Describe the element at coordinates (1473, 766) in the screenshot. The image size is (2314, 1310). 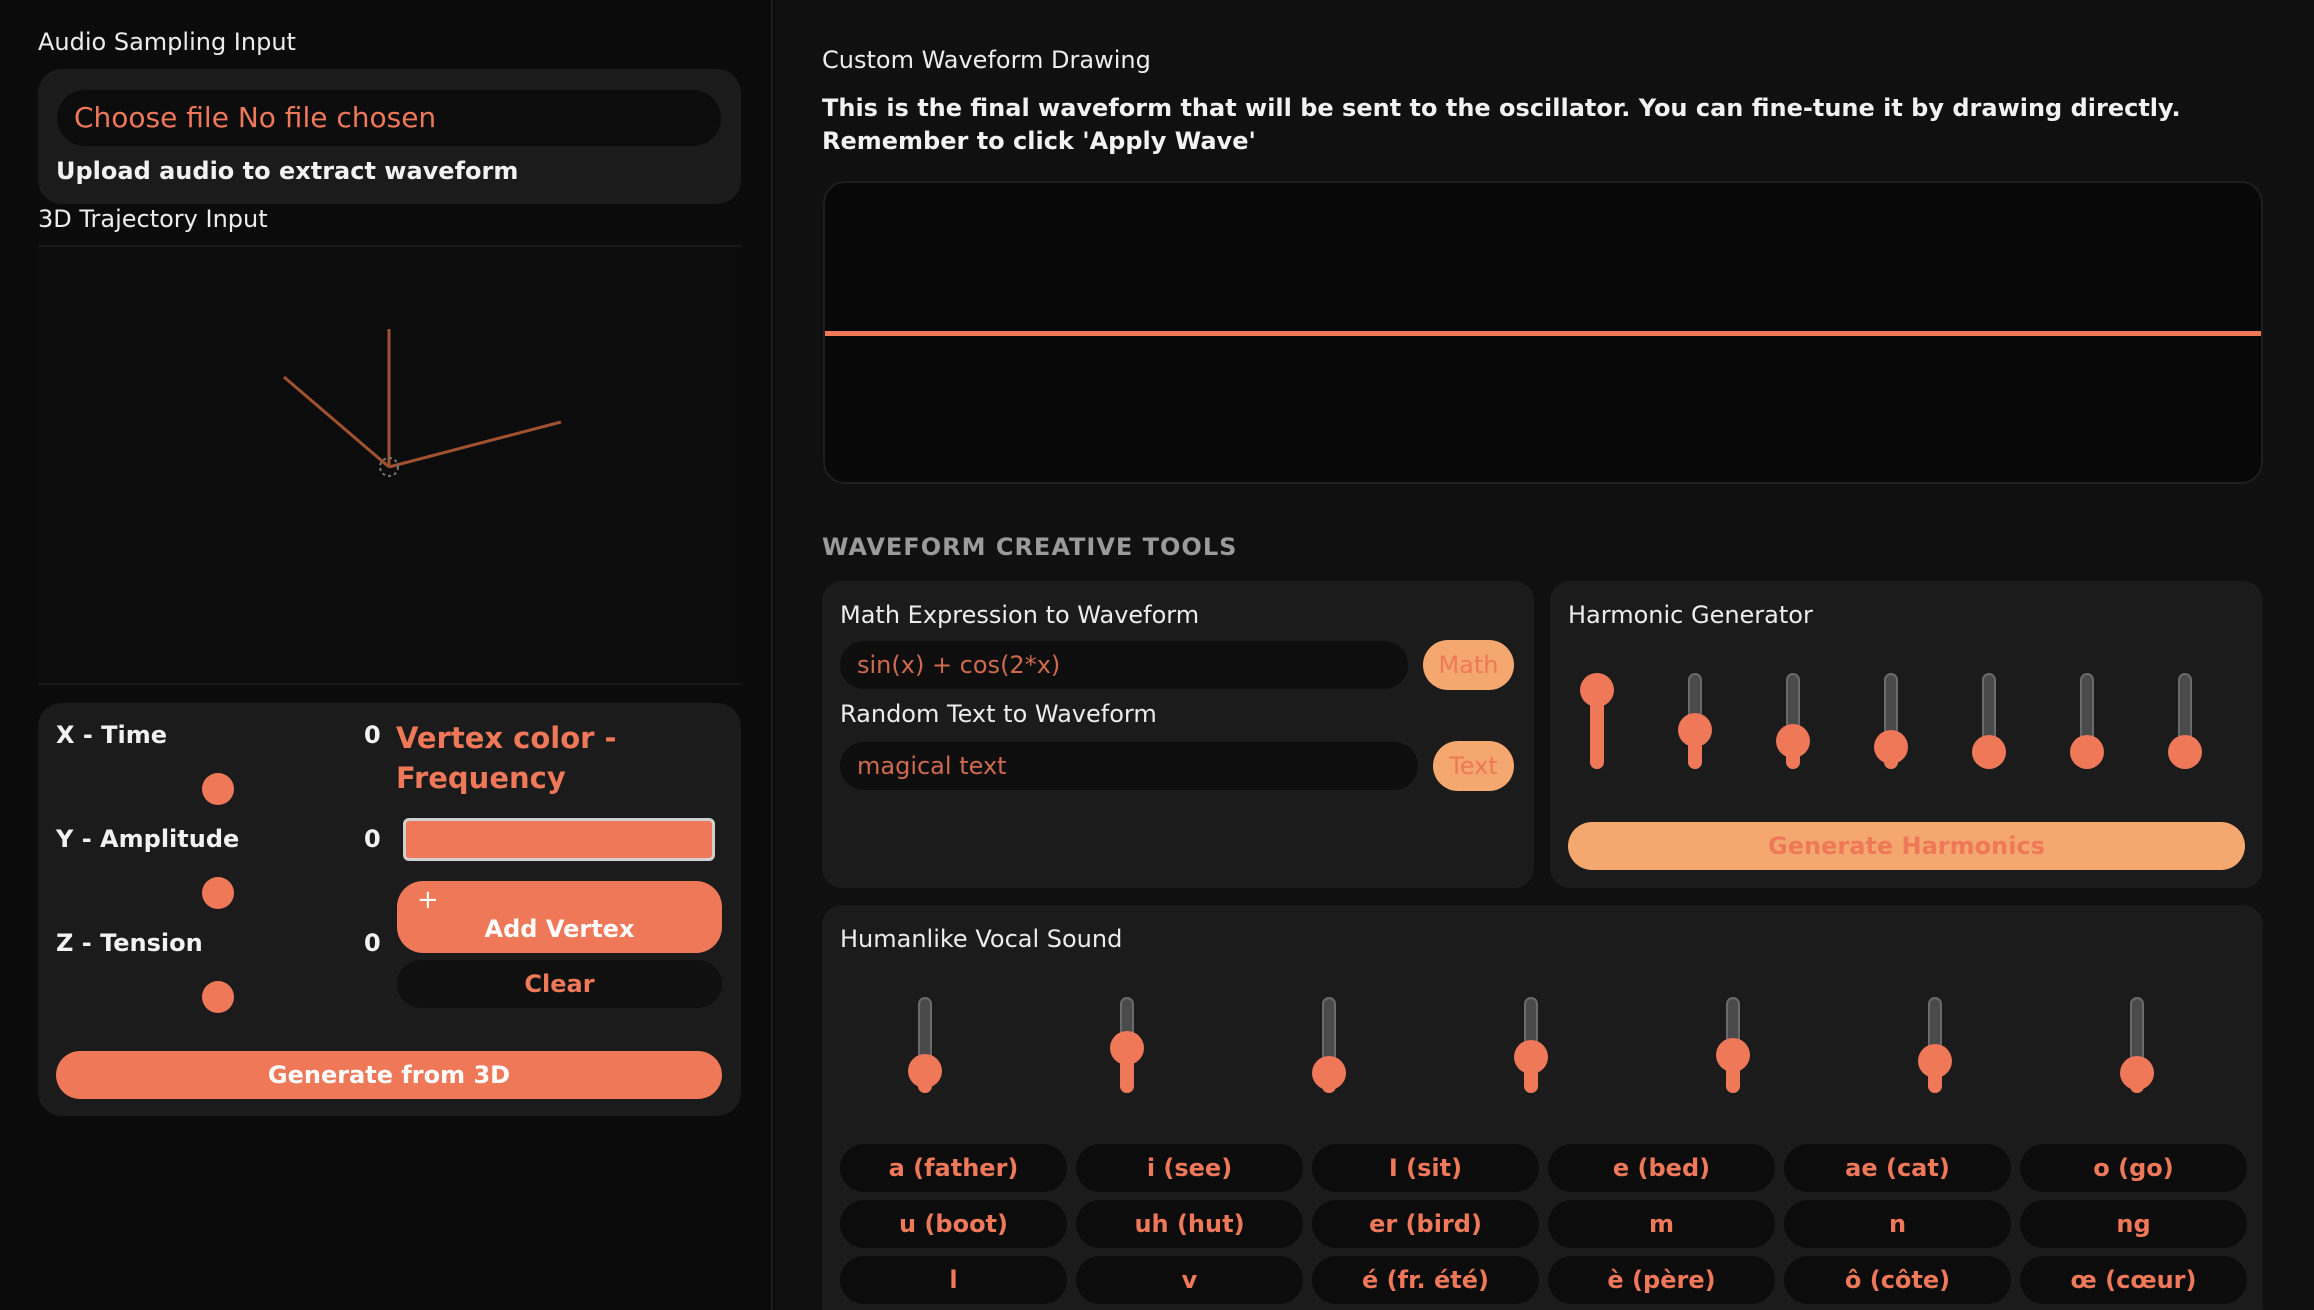
I see `text-button: Text` at that location.